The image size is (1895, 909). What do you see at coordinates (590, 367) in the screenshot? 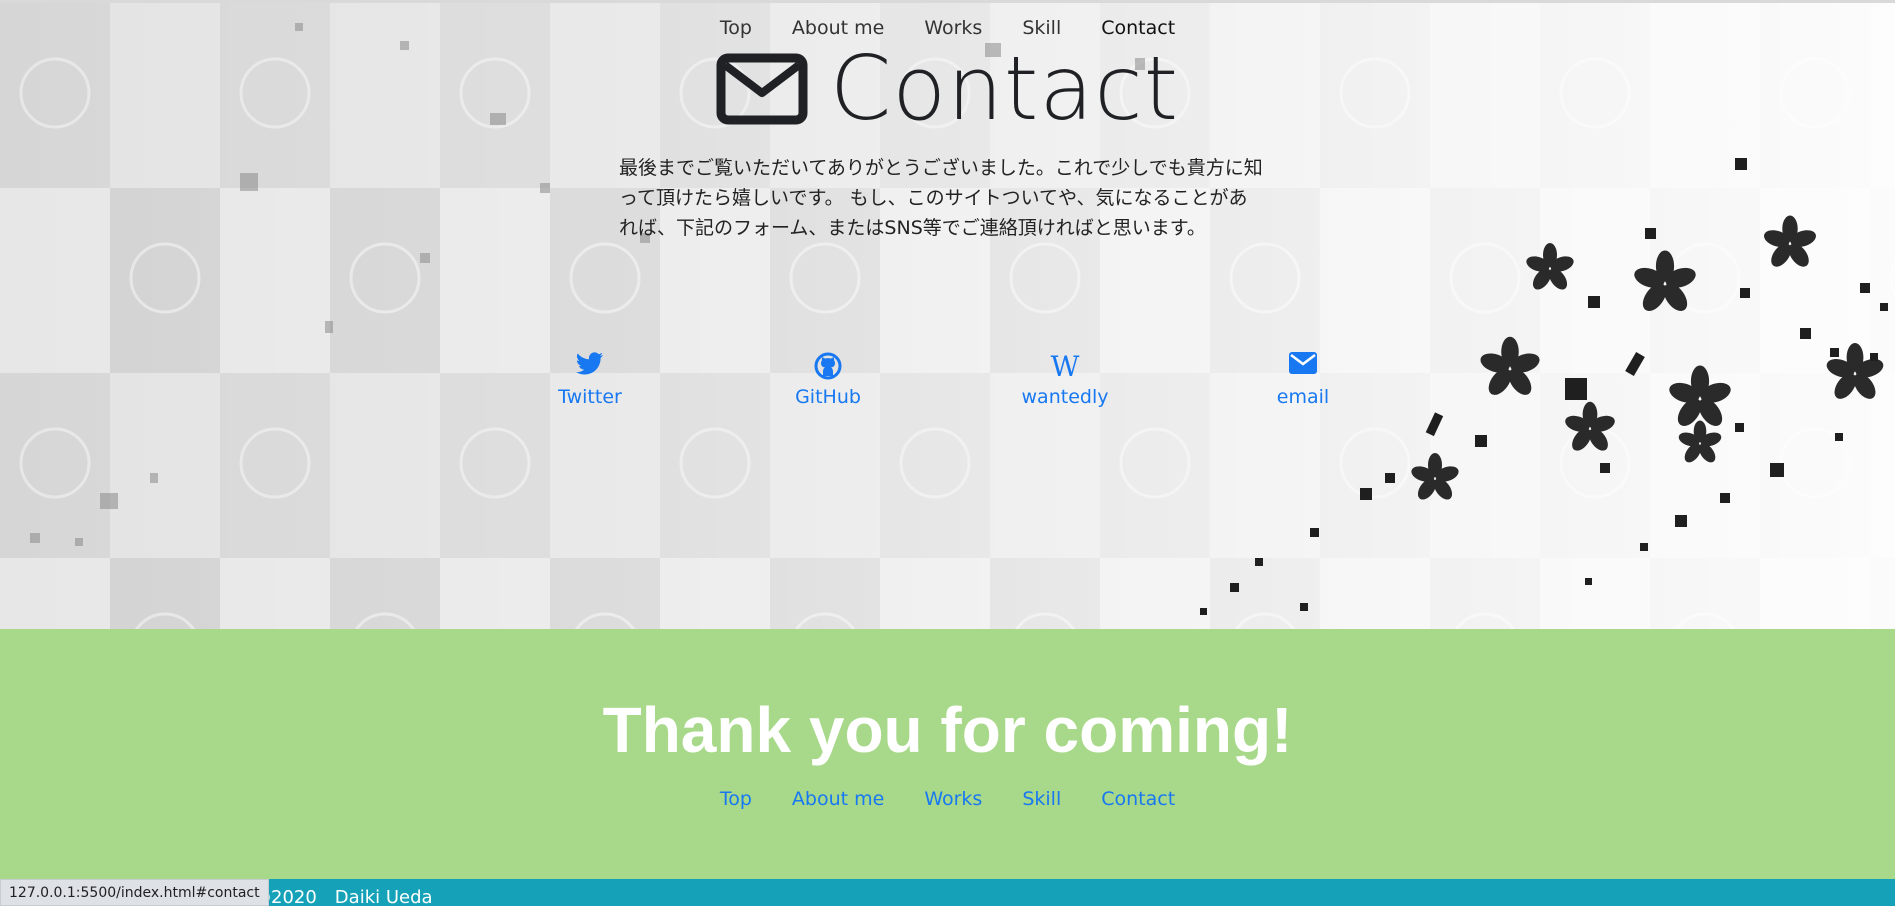
I see `twitter-icon` at bounding box center [590, 367].